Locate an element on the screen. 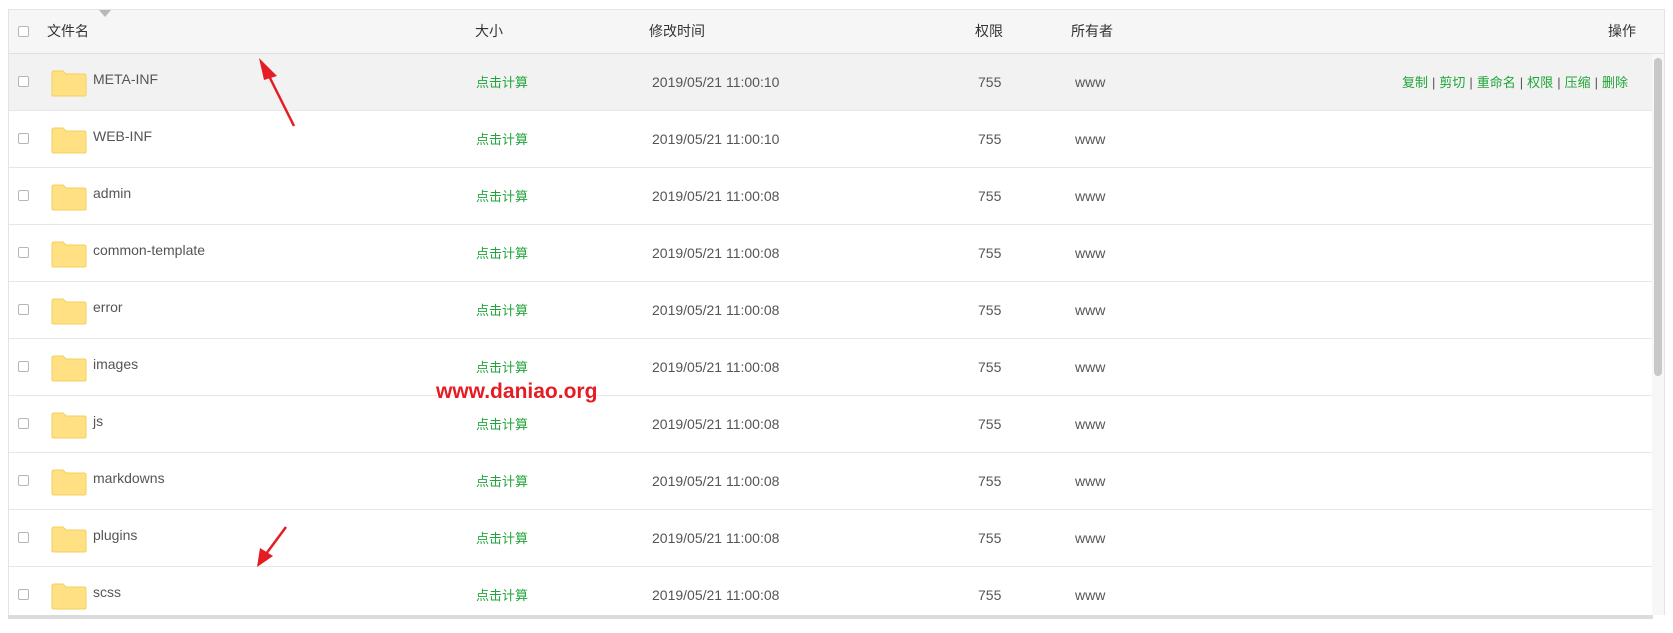  file-name: admin is located at coordinates (112, 193).